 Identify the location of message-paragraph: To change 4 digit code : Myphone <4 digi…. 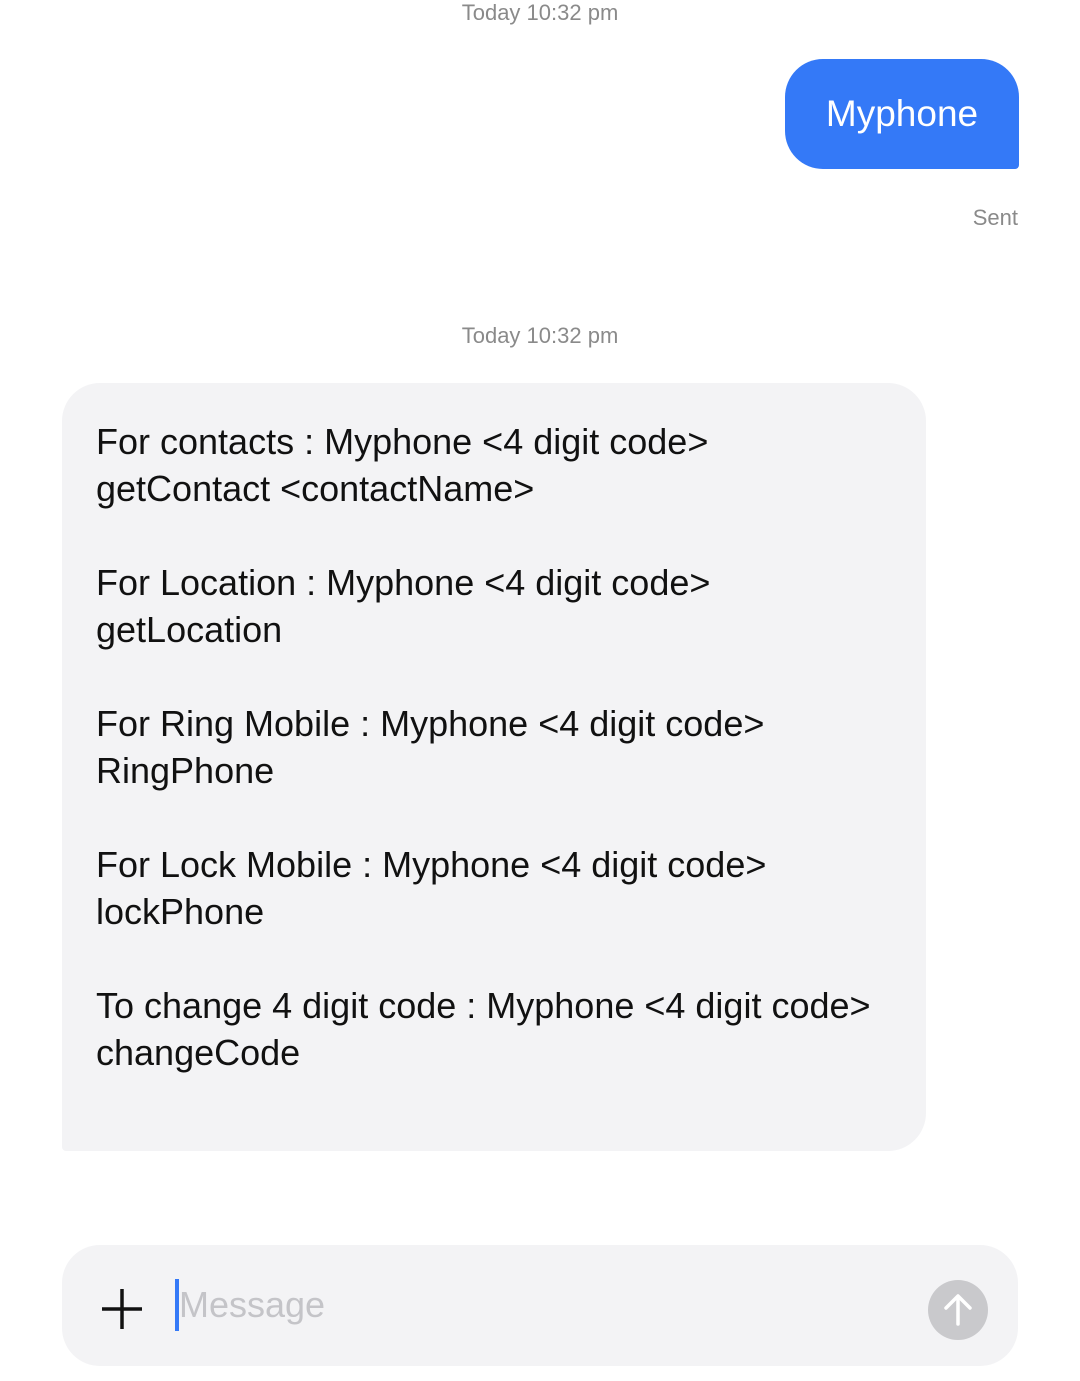
(483, 1029).